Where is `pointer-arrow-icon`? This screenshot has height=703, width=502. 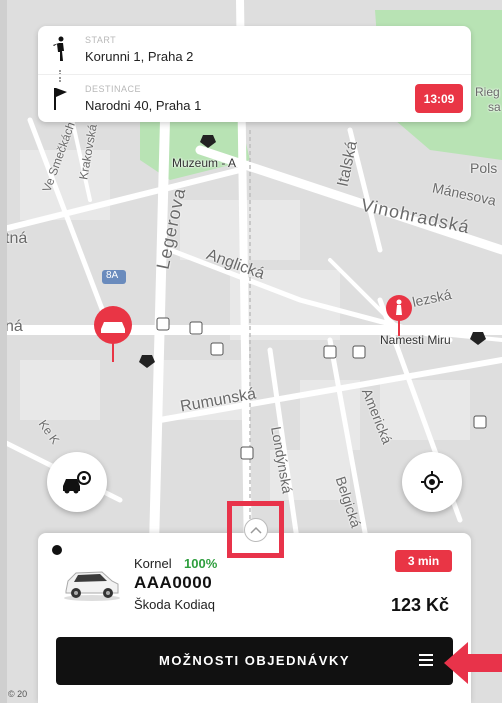
pointer-arrow-icon is located at coordinates (473, 663).